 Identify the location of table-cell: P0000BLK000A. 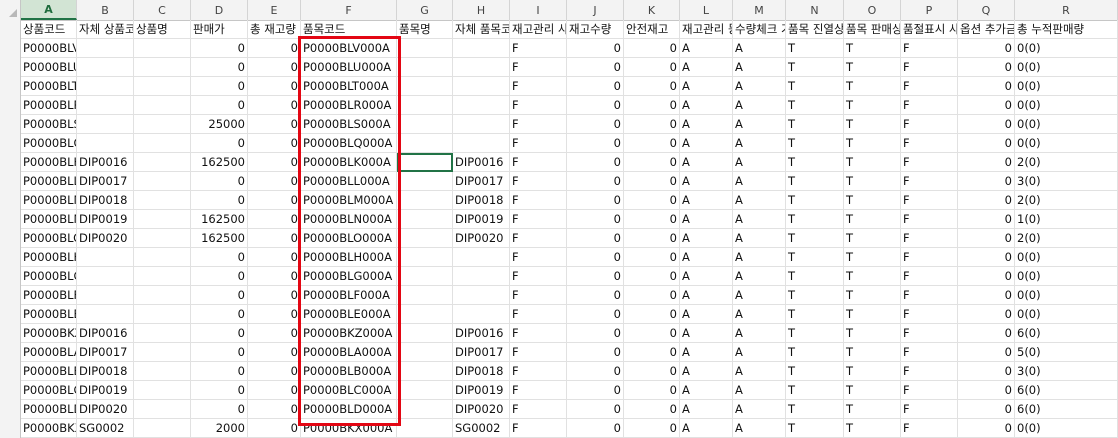
(349, 162).